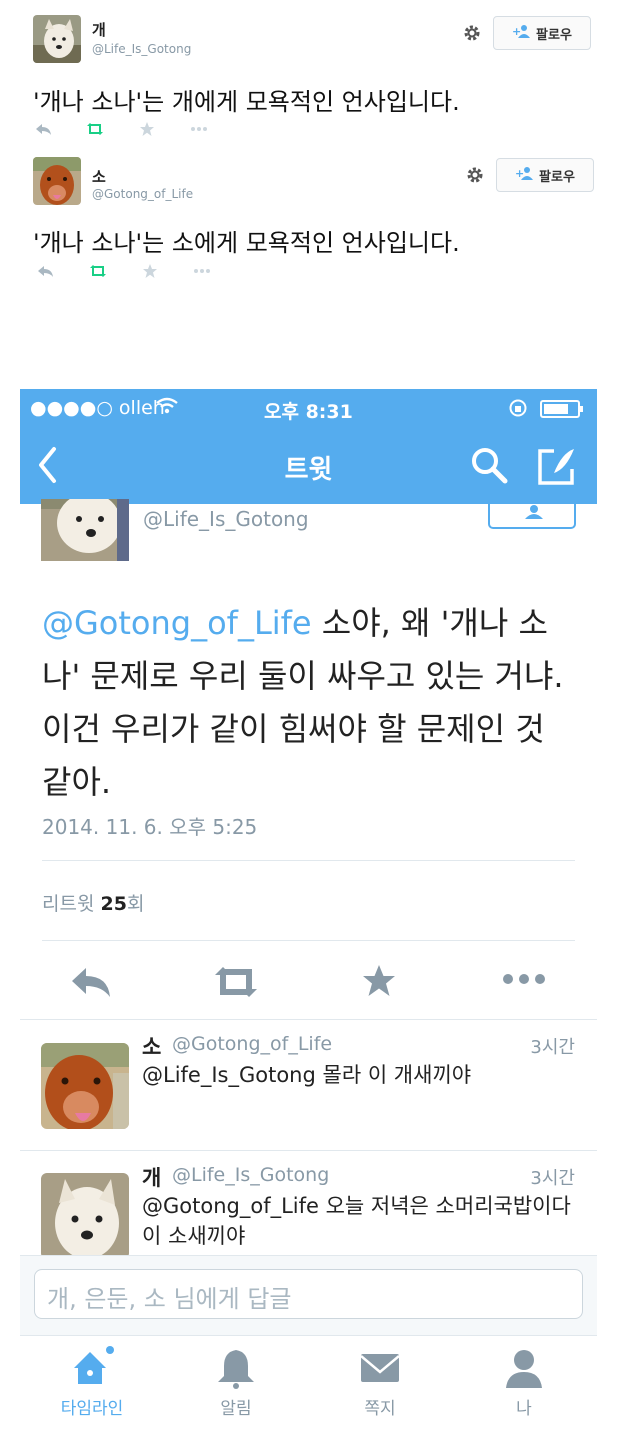 The height and width of the screenshot is (1448, 641). I want to click on tab-label: 타임라인, so click(92, 1409).